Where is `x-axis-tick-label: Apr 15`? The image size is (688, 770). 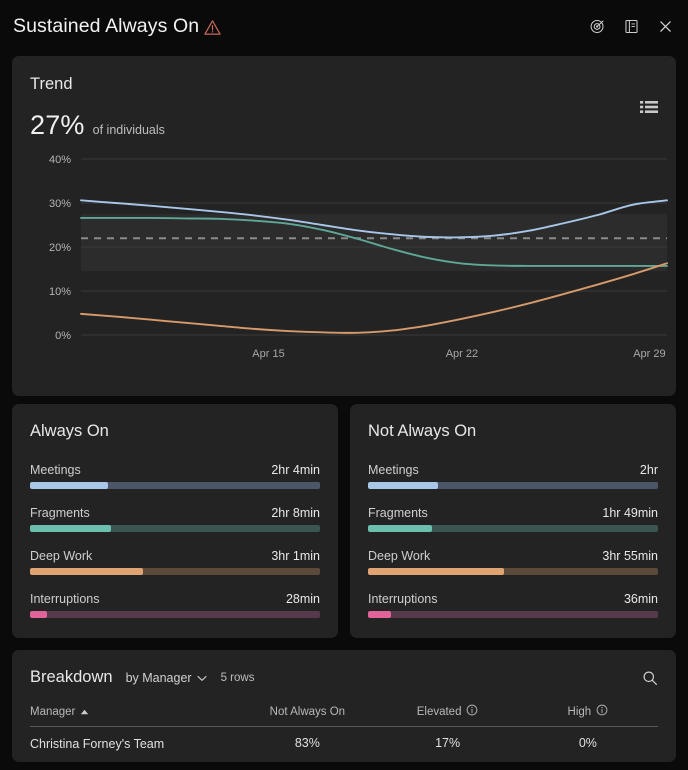
x-axis-tick-label: Apr 15 is located at coordinates (268, 354).